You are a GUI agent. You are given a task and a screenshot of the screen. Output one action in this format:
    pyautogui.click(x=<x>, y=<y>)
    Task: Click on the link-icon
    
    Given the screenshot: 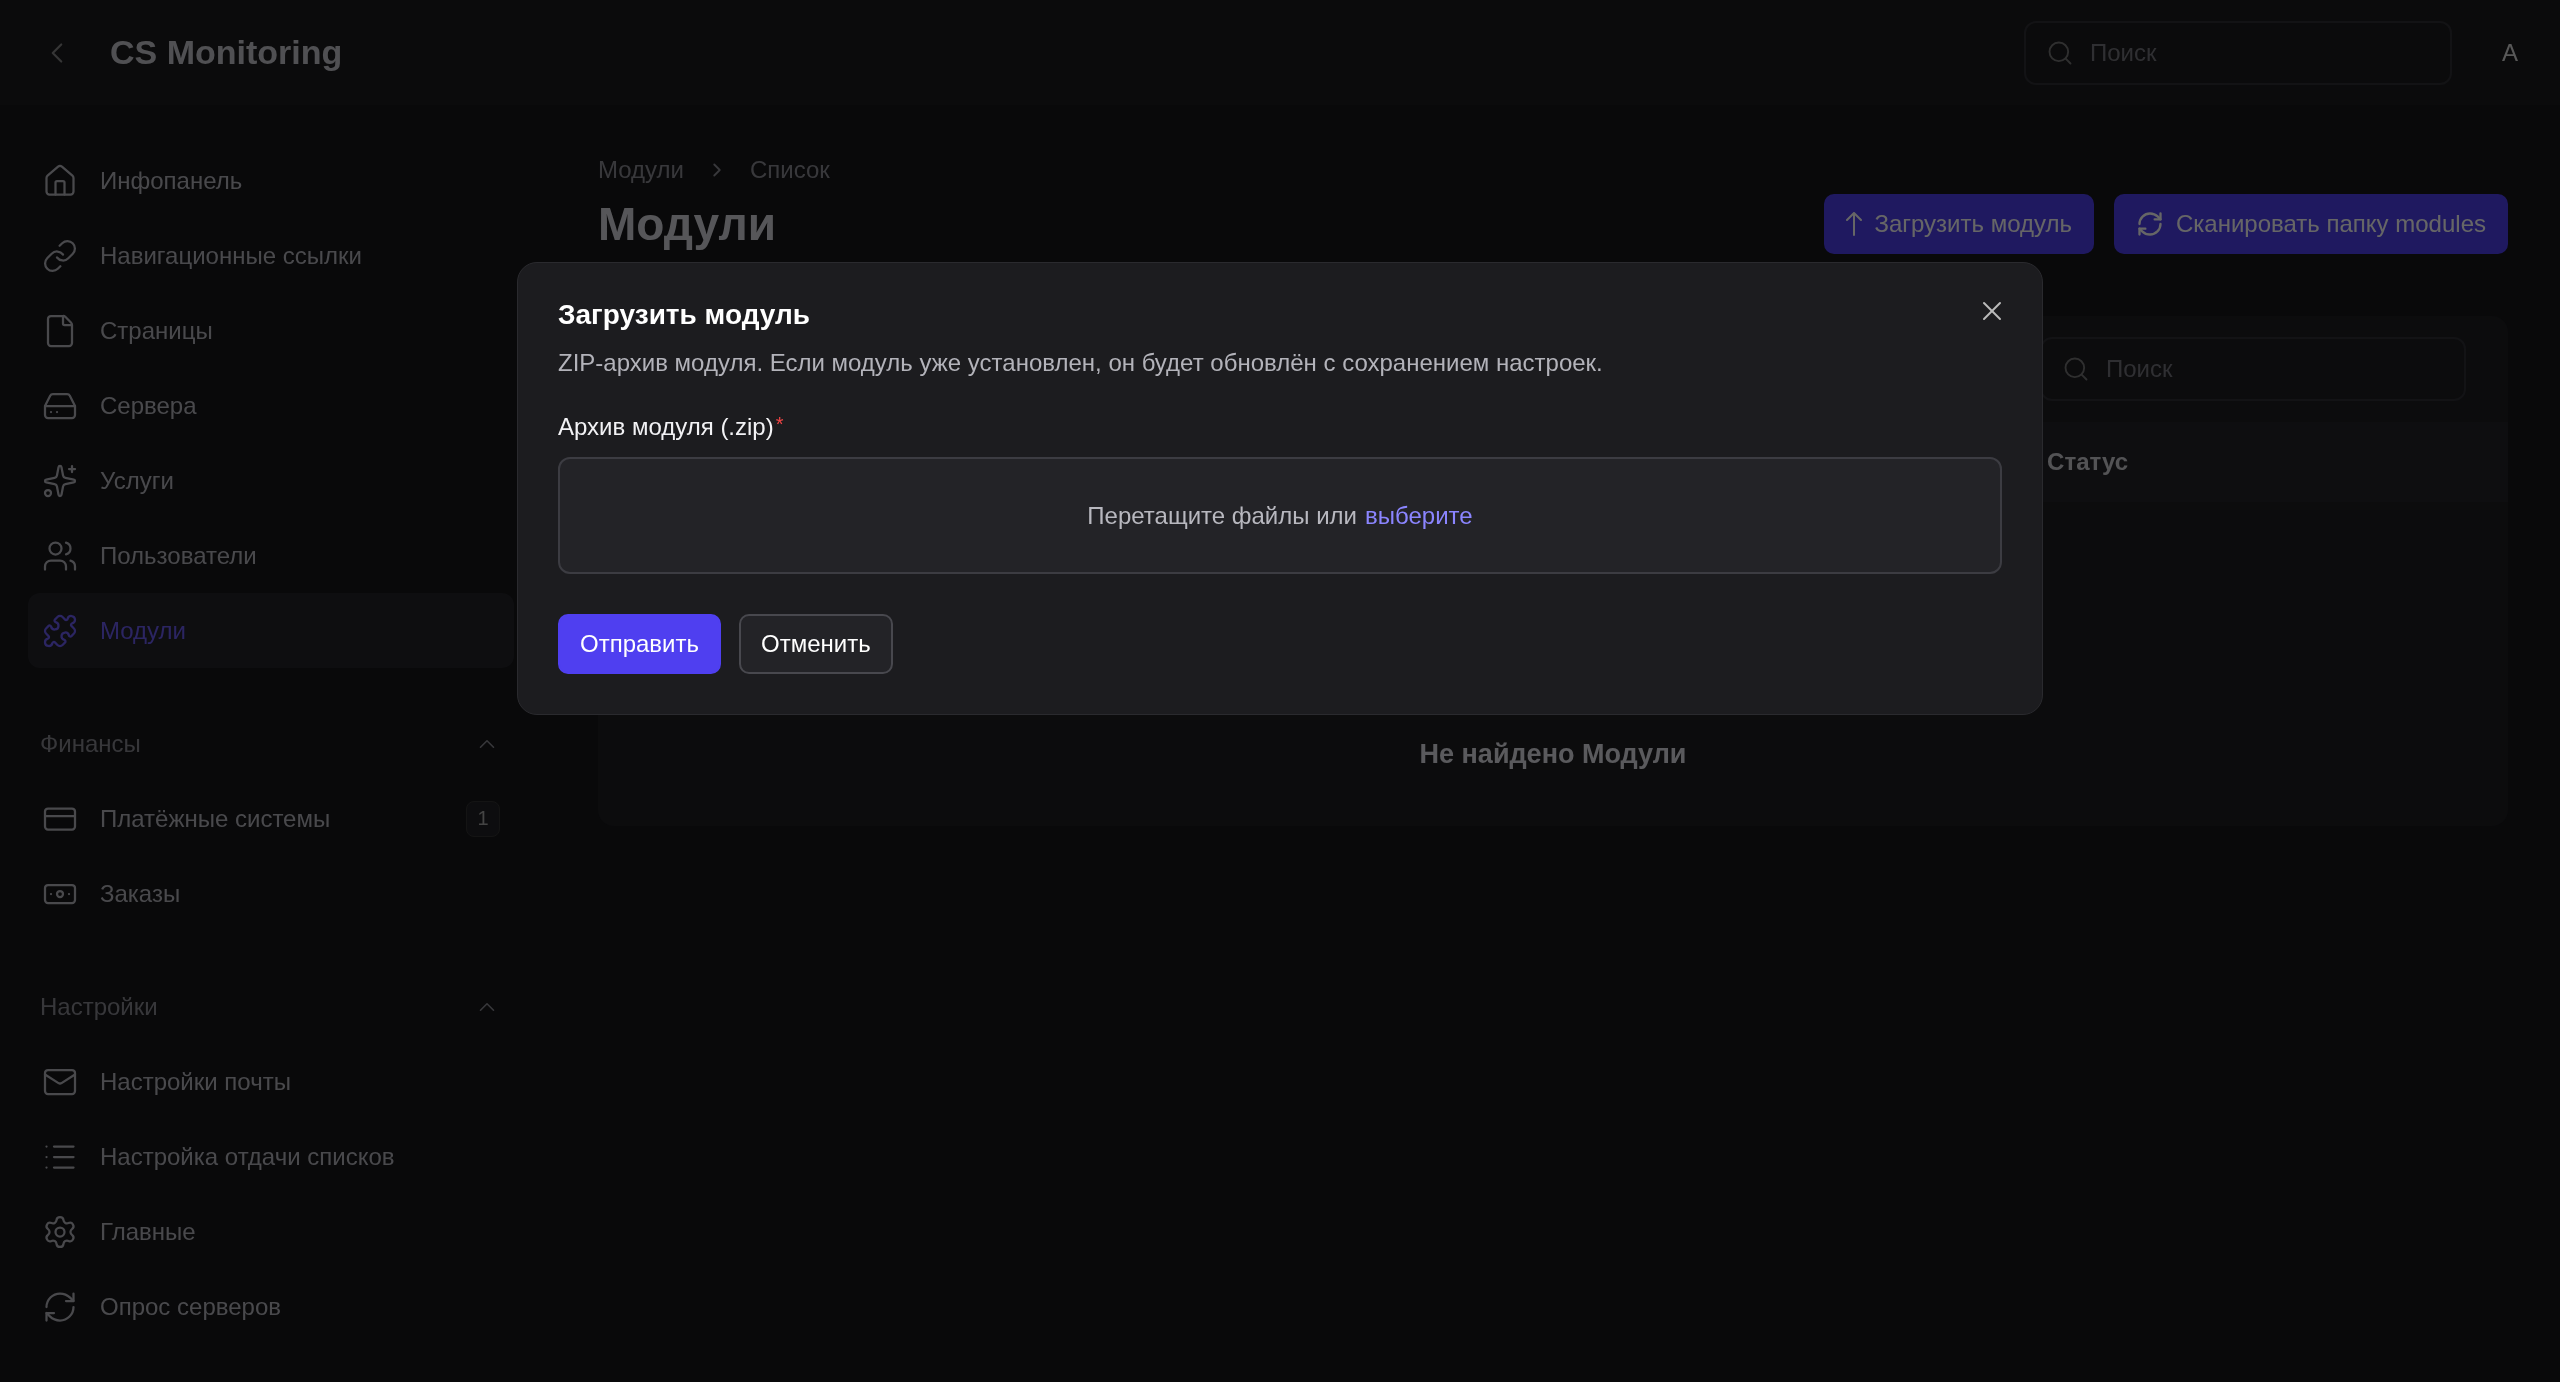 What is the action you would take?
    pyautogui.click(x=60, y=255)
    